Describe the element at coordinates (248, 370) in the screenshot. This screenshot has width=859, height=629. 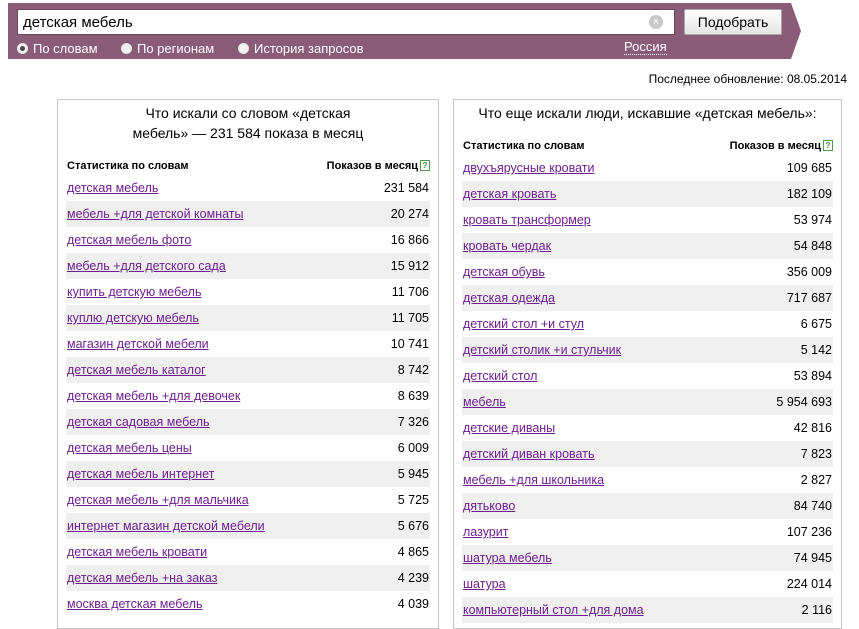
I see `table-row: детская мебель каталог 8 742` at that location.